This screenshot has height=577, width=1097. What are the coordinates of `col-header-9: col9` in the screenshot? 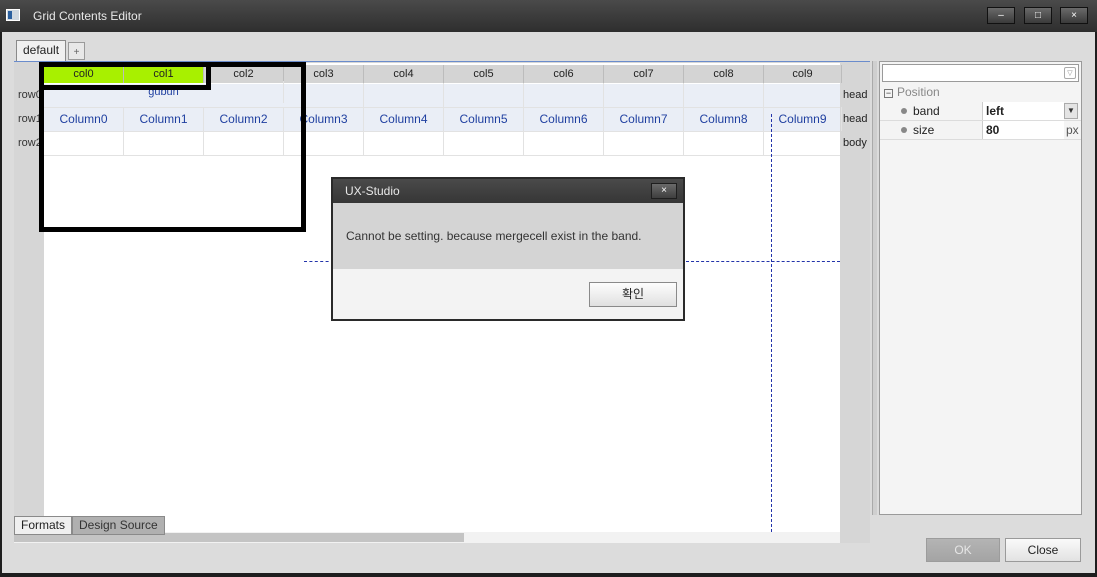 It's located at (803, 74).